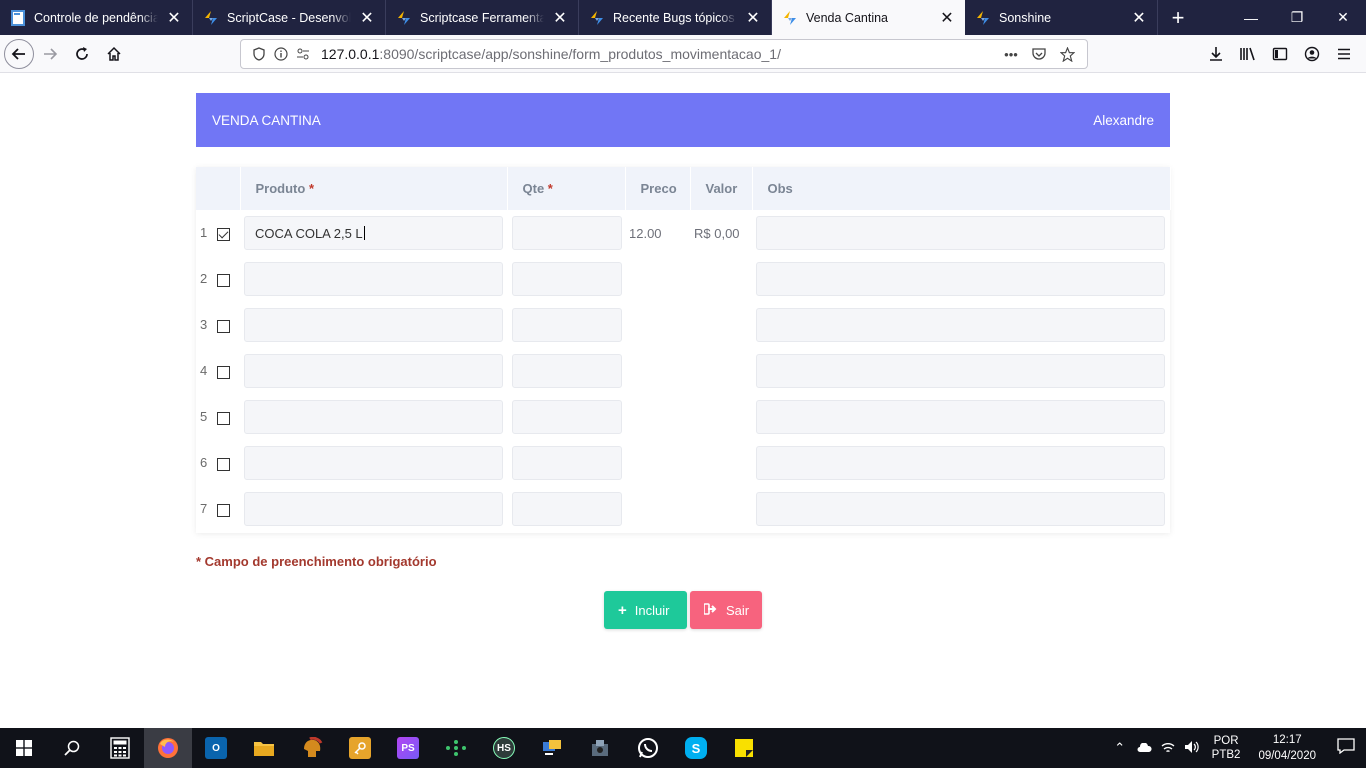 The height and width of the screenshot is (768, 1366). I want to click on form-buttons: + Incluir Sair, so click(683, 610).